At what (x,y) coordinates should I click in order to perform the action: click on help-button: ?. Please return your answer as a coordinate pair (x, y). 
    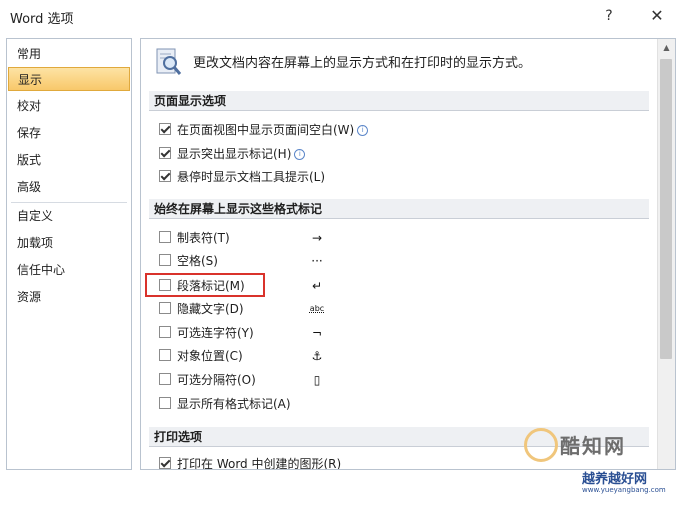
    Looking at the image, I should click on (609, 16).